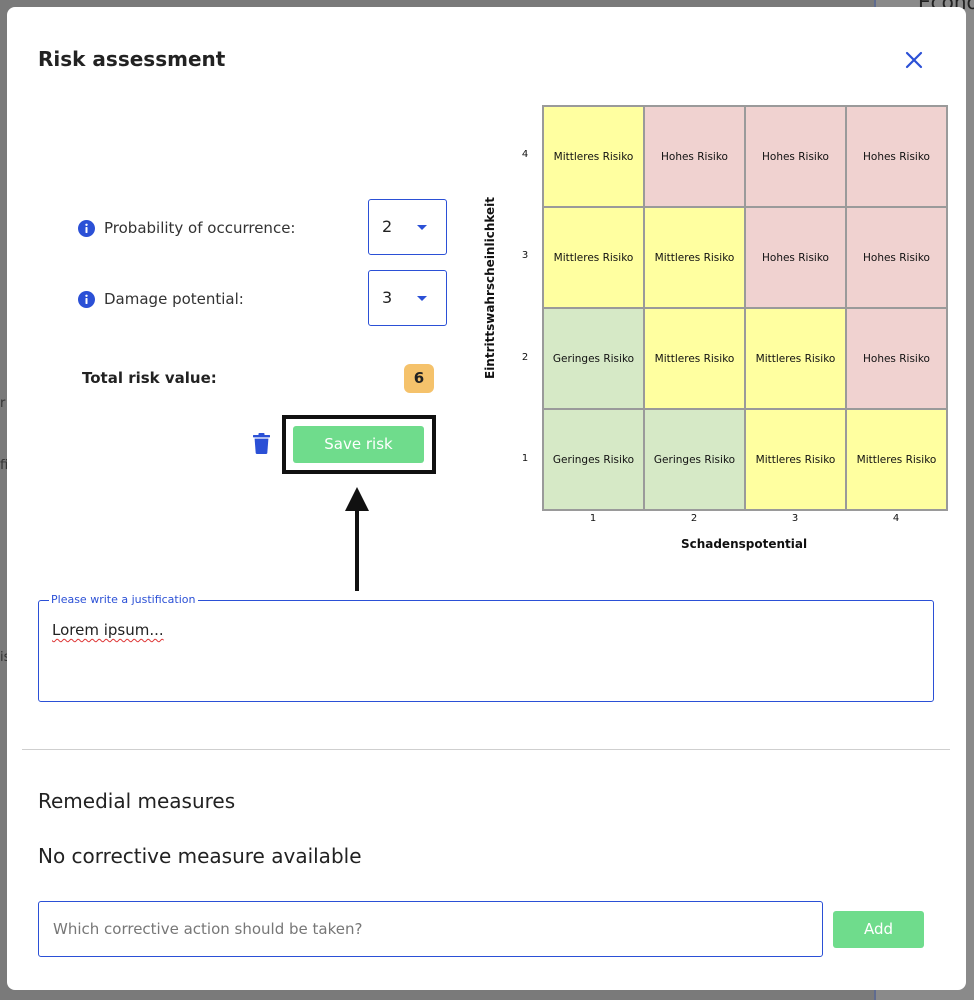  I want to click on total-risk-badge: 6, so click(419, 378).